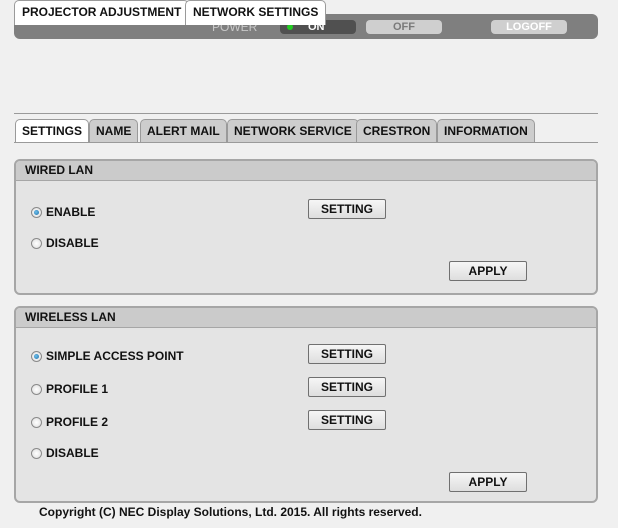  Describe the element at coordinates (293, 131) in the screenshot. I see `subtab-network-service: NETWORK SERVICE` at that location.